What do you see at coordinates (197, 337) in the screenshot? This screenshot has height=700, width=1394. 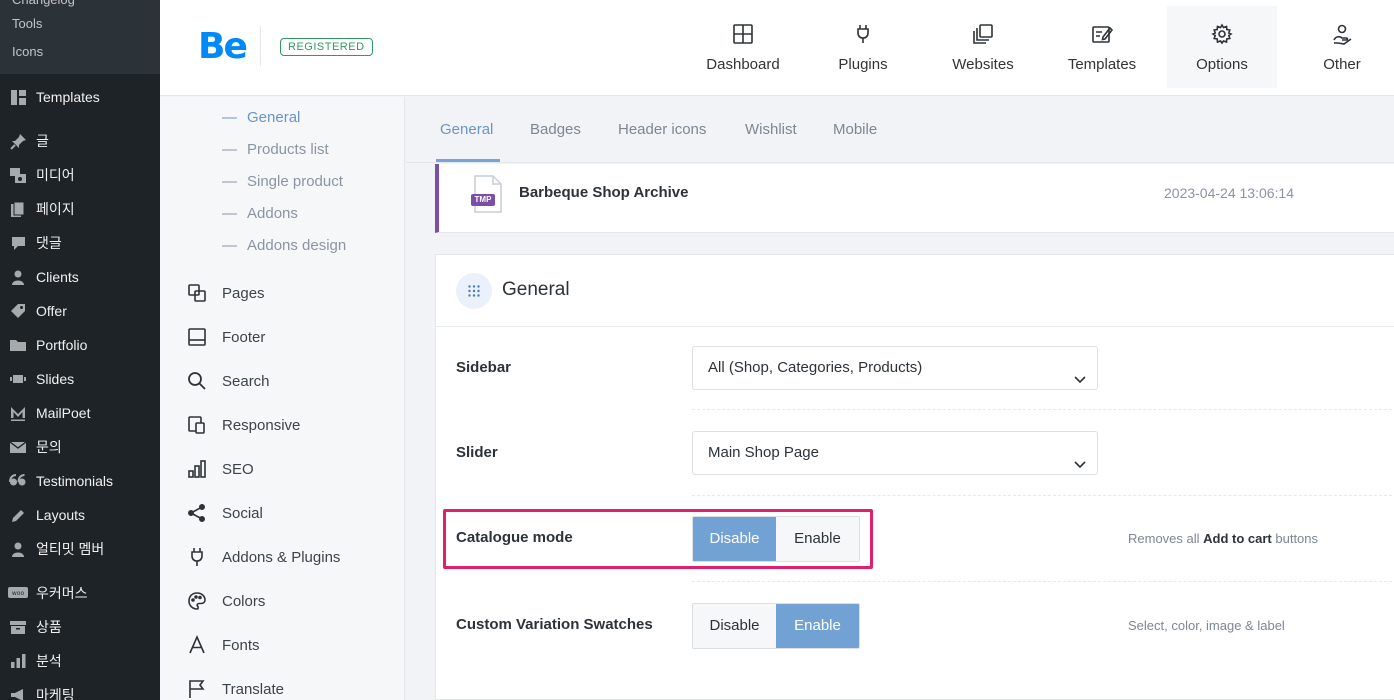 I see `footer-icon` at bounding box center [197, 337].